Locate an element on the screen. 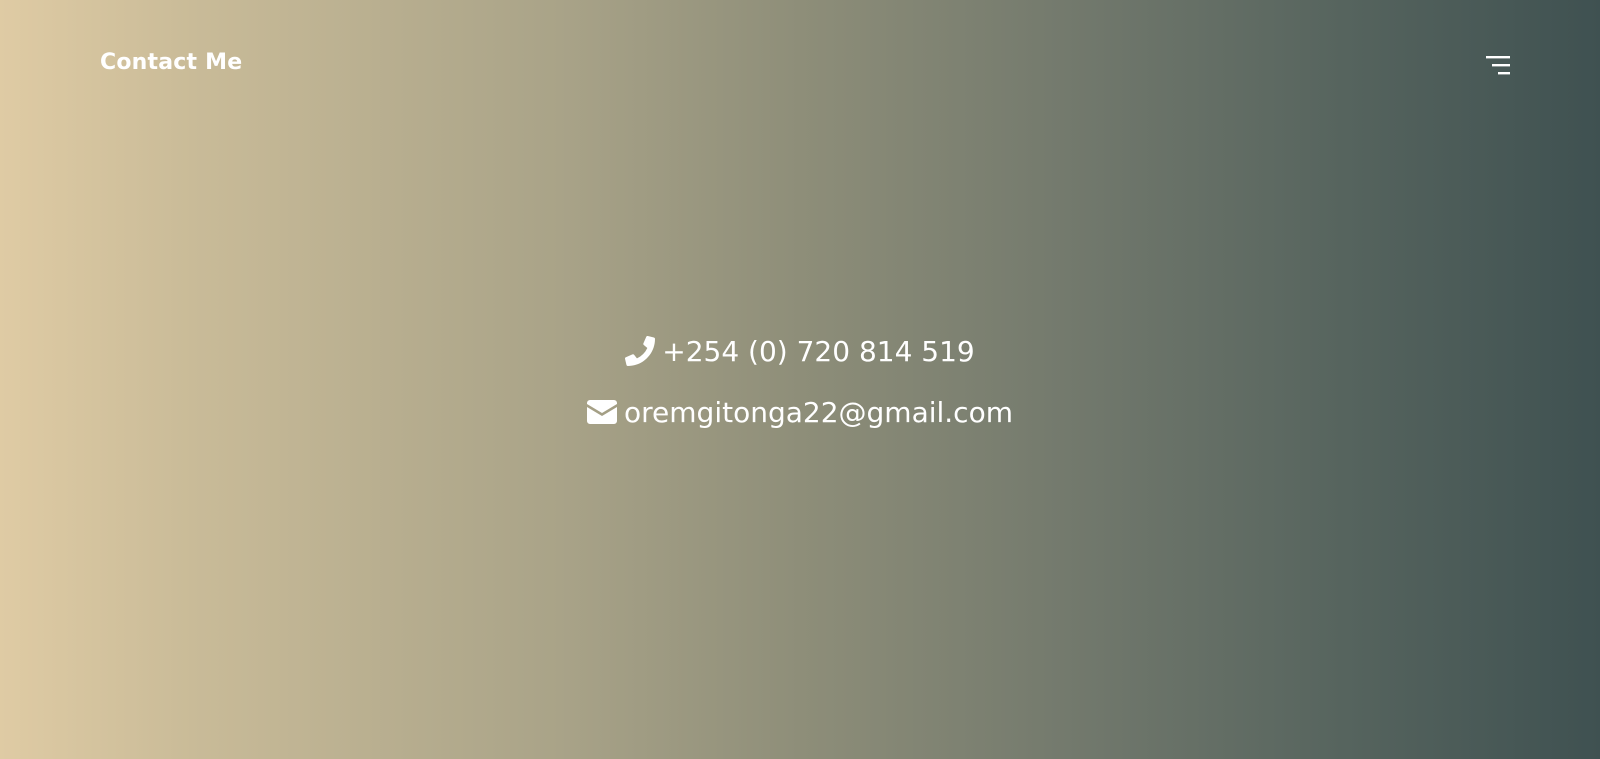 This screenshot has height=759, width=1600. menu-button is located at coordinates (1500, 66).